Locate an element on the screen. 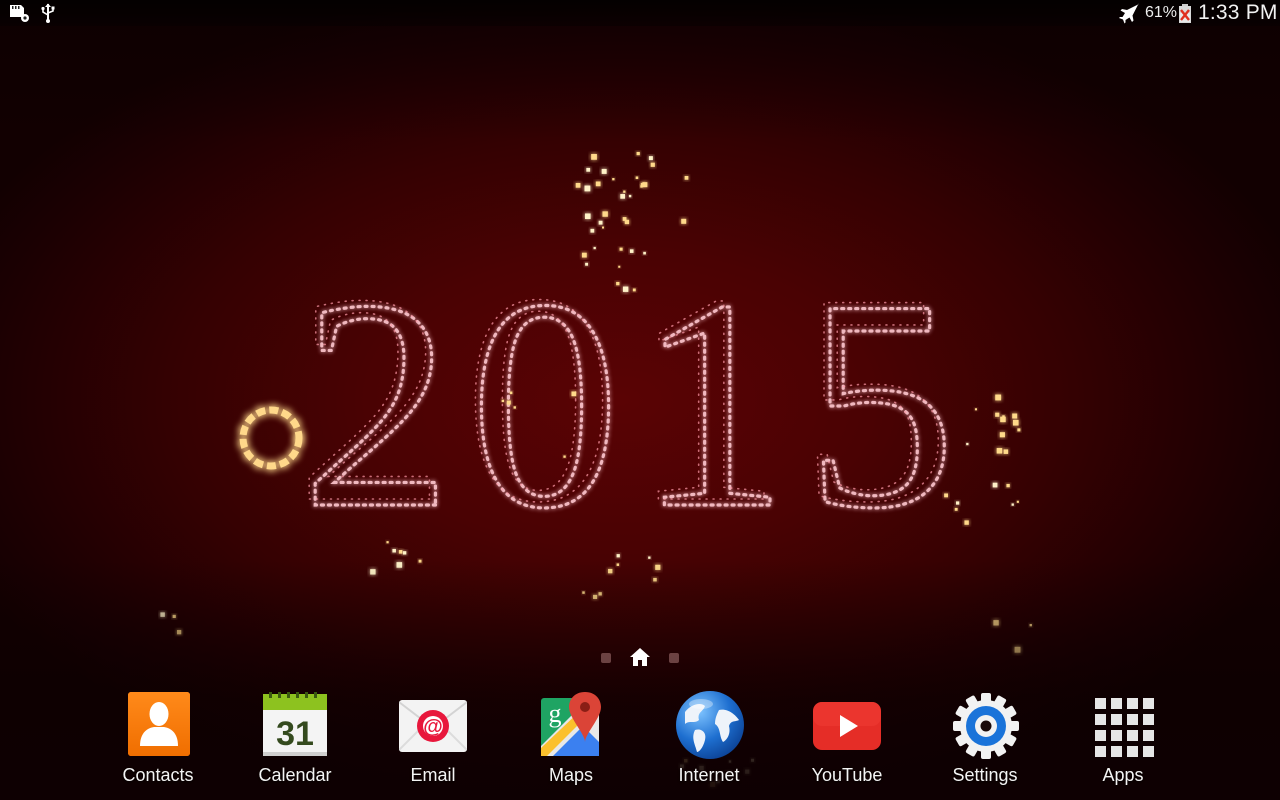 This screenshot has height=800, width=1280. dock-app-drawer-apps: Apps is located at coordinates (1123, 742).